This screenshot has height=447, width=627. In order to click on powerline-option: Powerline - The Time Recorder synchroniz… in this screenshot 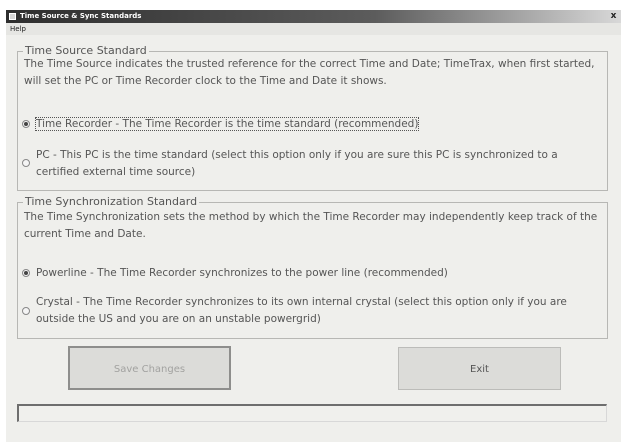, I will do `click(312, 273)`.